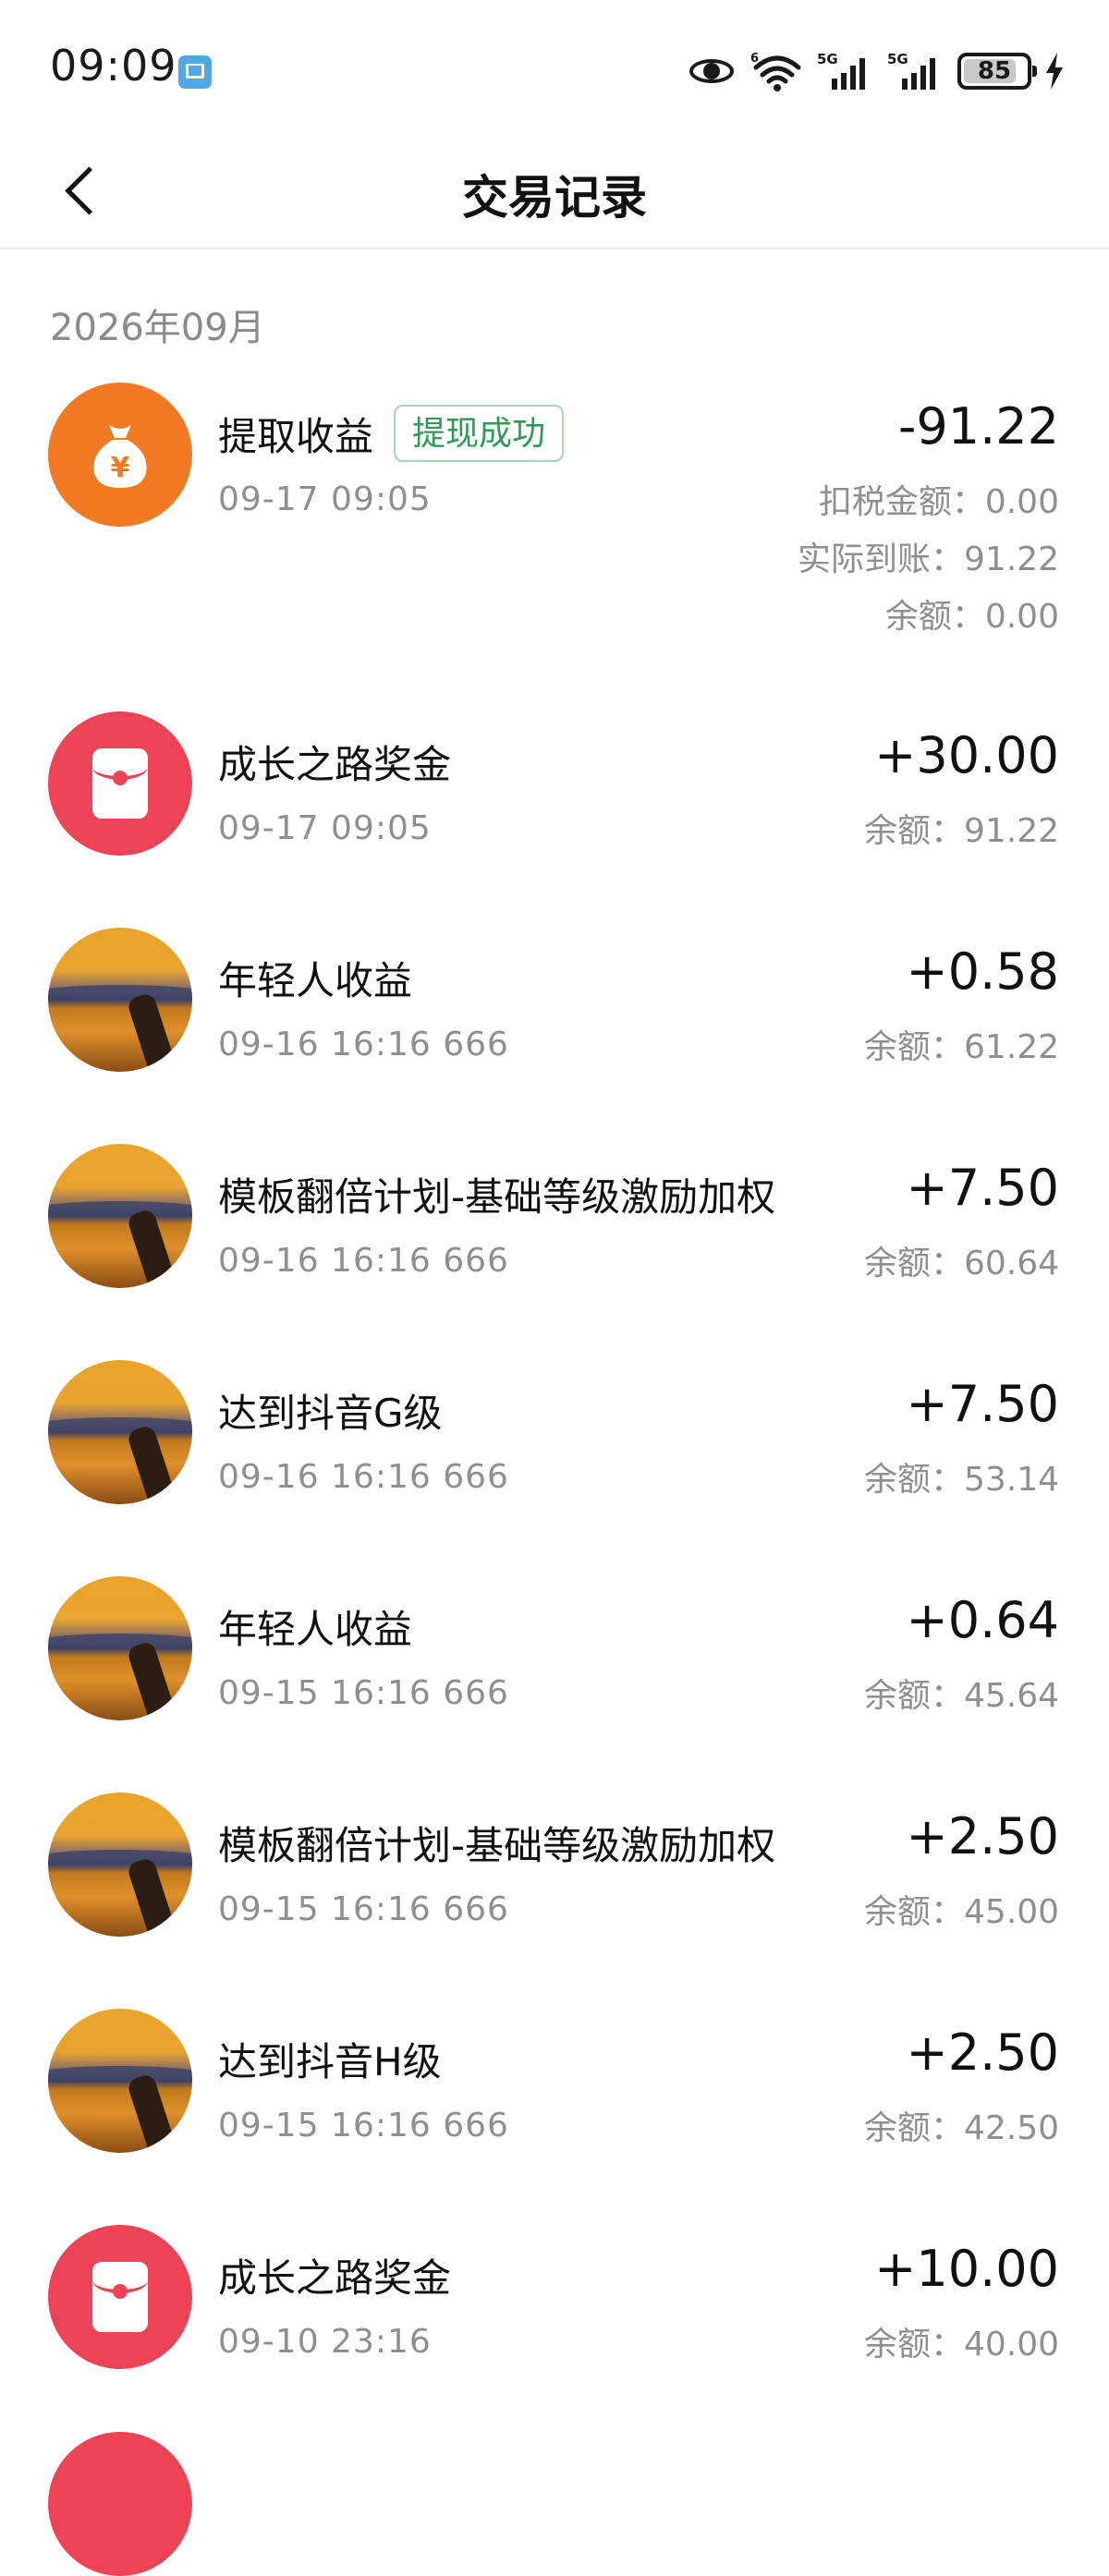 The image size is (1109, 2576). I want to click on balance: 余额：53.14, so click(961, 1480).